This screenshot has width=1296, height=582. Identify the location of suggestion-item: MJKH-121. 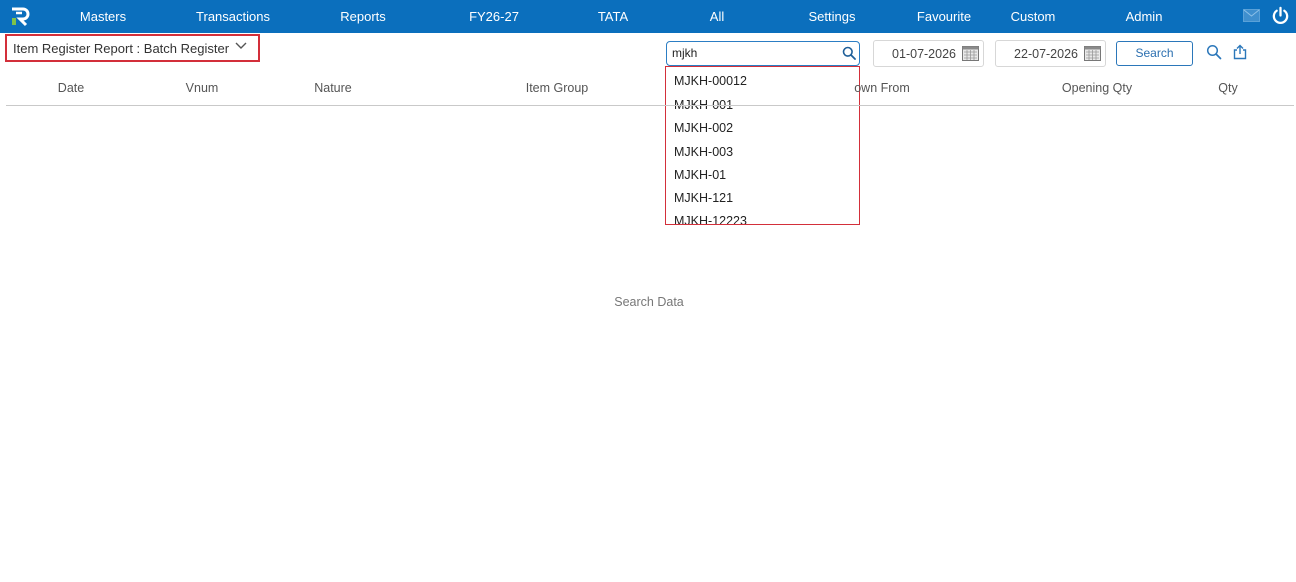
(703, 198).